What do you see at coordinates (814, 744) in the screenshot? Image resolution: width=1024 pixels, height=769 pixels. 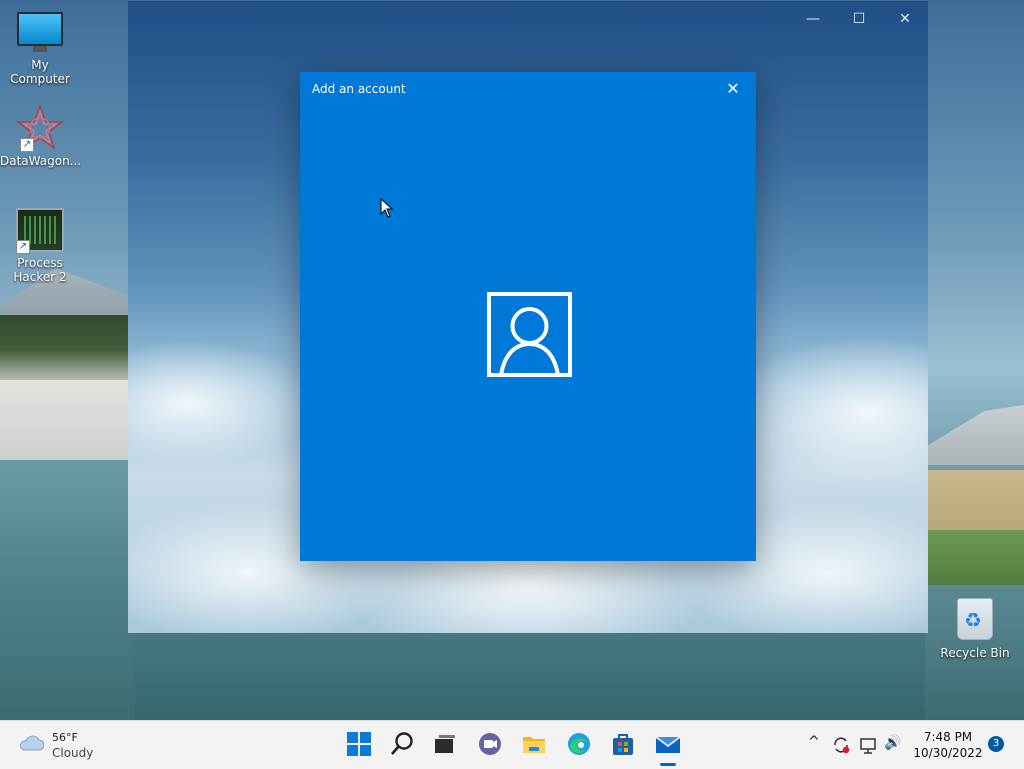 I see `show-hidden-icons-chevron-icon: ^` at bounding box center [814, 744].